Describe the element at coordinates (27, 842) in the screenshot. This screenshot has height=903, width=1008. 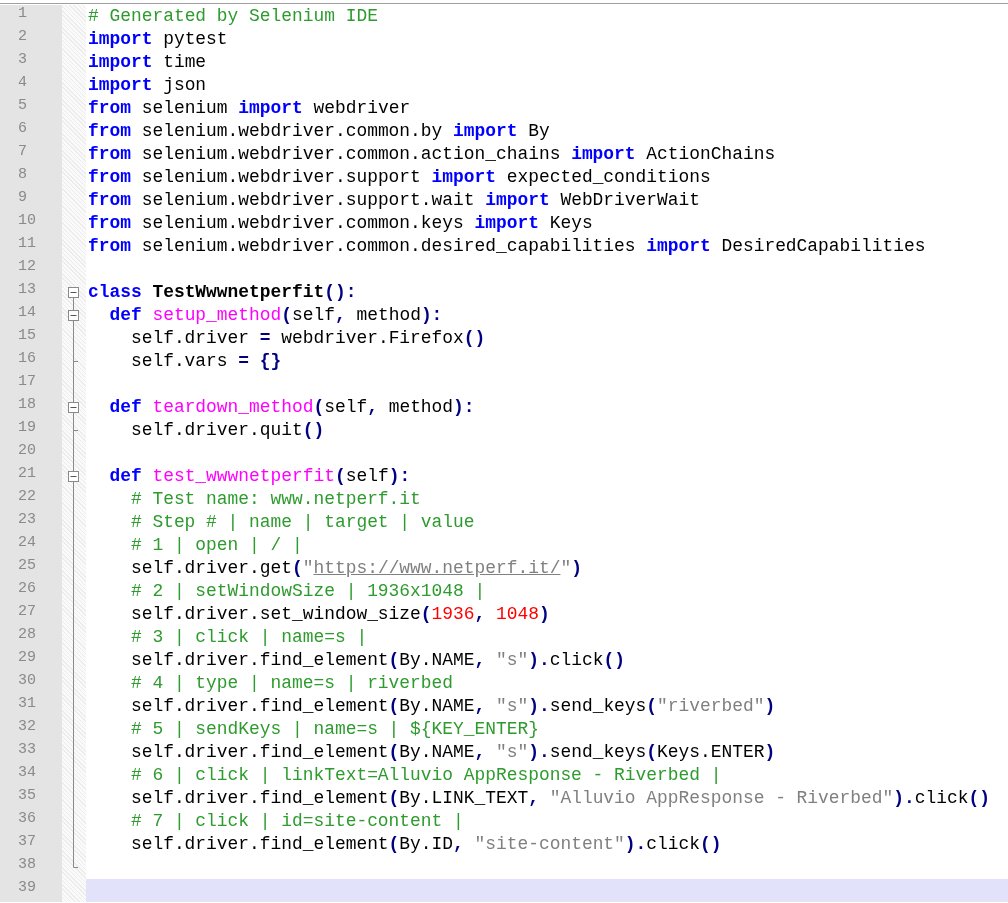
I see `line-number: 37` at that location.